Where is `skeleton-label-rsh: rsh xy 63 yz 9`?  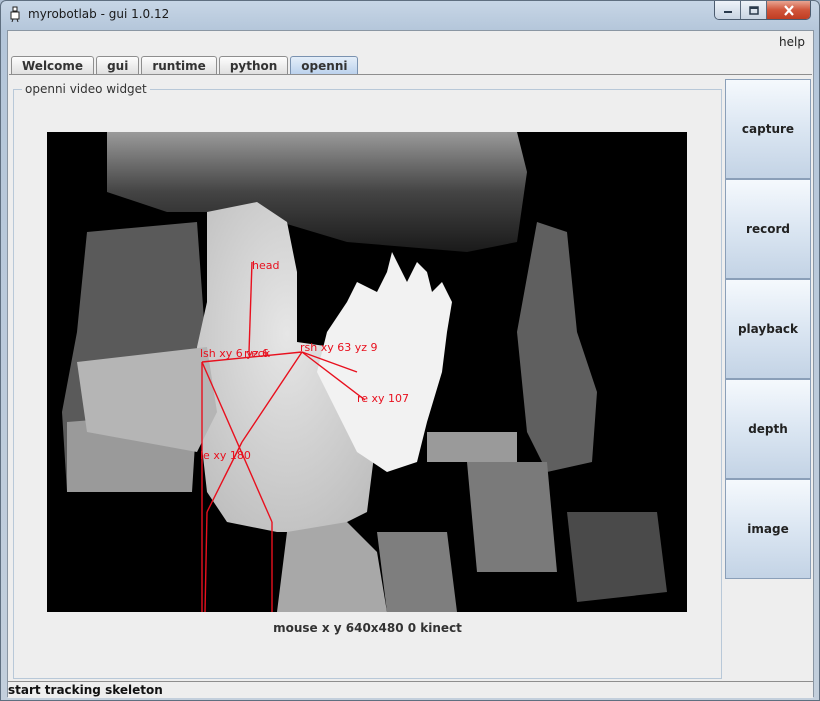 skeleton-label-rsh: rsh xy 63 yz 9 is located at coordinates (339, 347).